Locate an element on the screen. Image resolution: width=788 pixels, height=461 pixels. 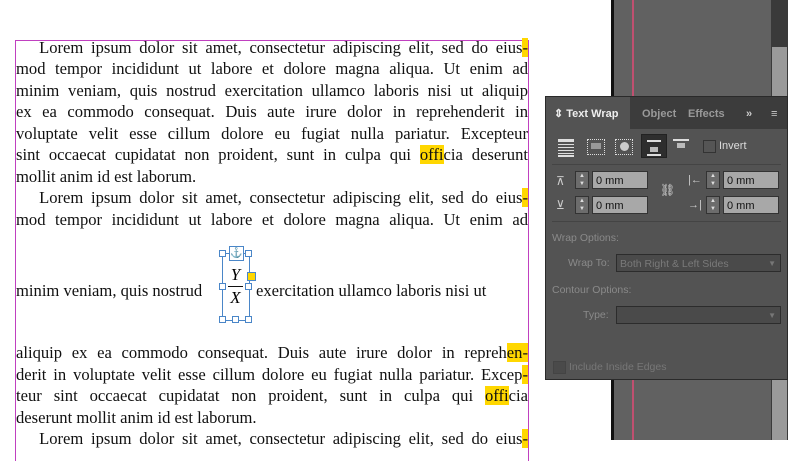
tab-text-wrap: ⇕ Text Wrap is located at coordinates (588, 113).